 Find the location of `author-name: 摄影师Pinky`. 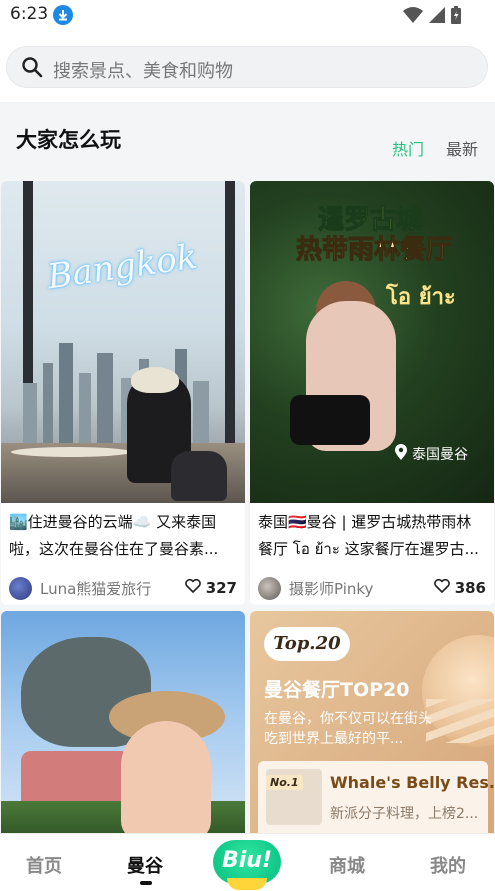

author-name: 摄影师Pinky is located at coordinates (361, 588).